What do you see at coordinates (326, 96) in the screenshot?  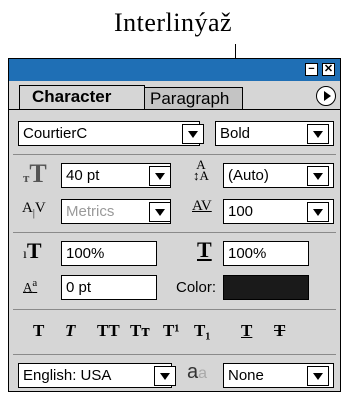 I see `panel-menu-button` at bounding box center [326, 96].